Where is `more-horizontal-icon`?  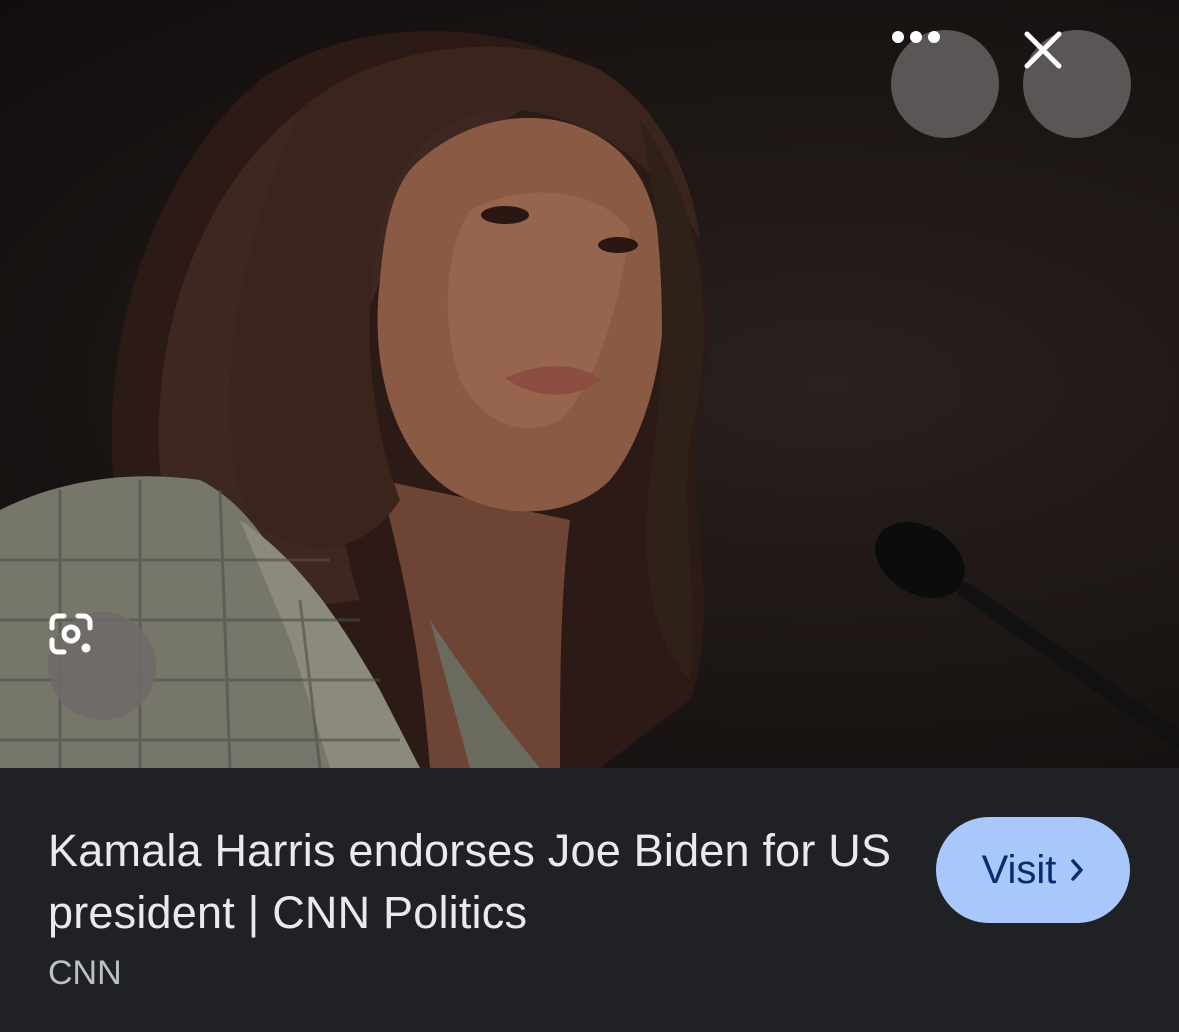
more-horizontal-icon is located at coordinates (916, 37).